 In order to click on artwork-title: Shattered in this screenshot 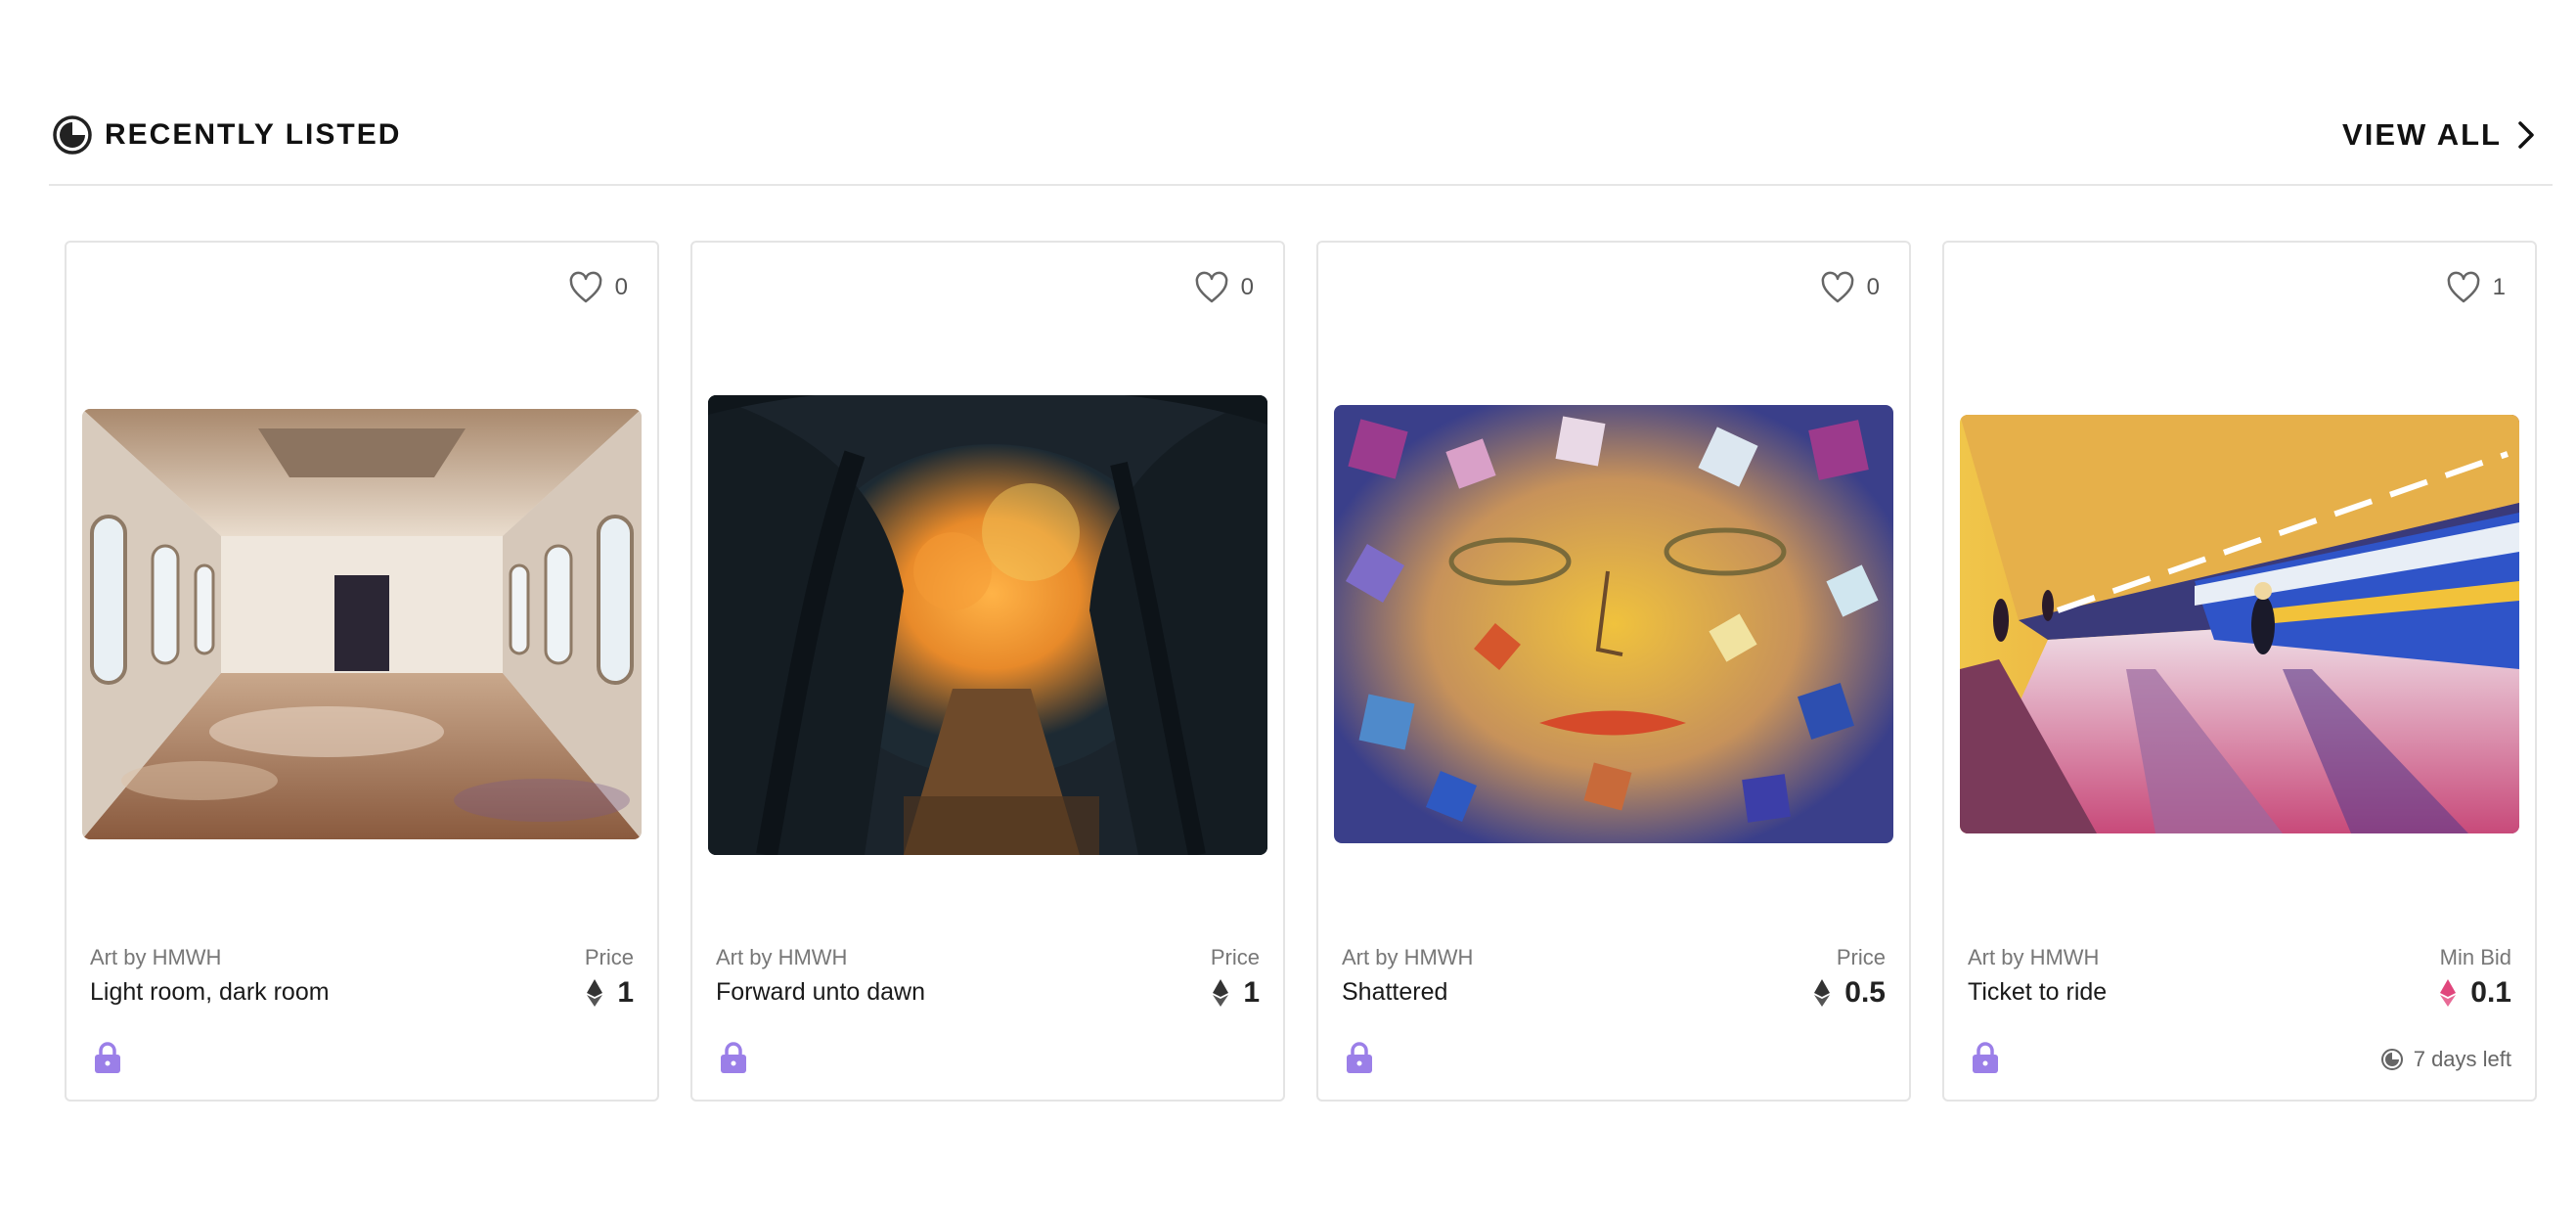, I will do `click(1394, 992)`.